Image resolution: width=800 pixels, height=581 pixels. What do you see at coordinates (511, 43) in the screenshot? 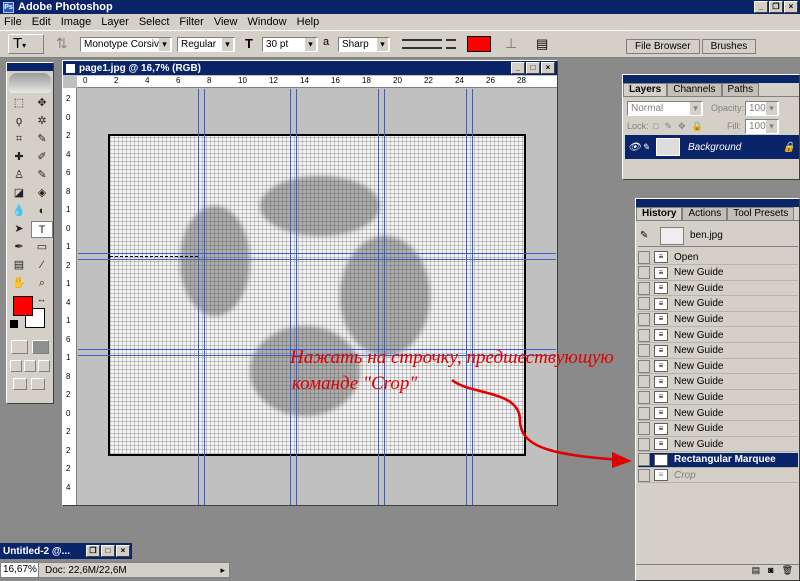
I see `warp-text-icon: ⊥` at bounding box center [511, 43].